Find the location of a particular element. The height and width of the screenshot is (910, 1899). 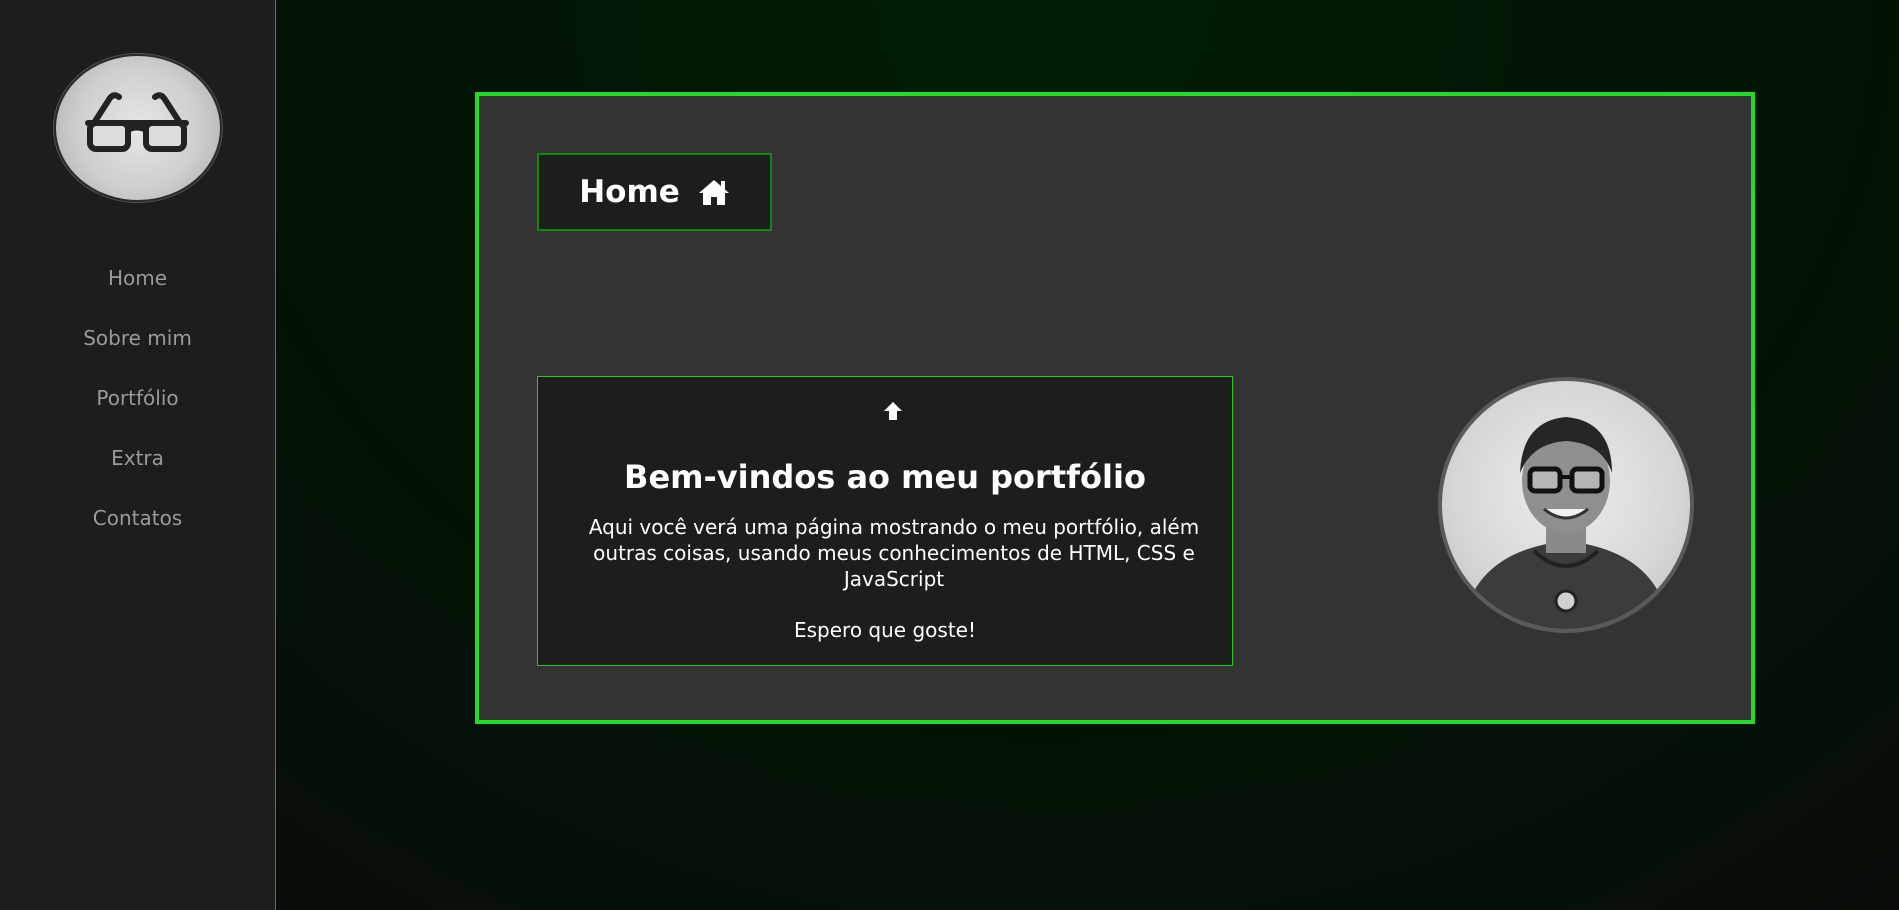

sidebar-nav: Home Sobre mim Portfólio Extra Contatos is located at coordinates (137, 408).